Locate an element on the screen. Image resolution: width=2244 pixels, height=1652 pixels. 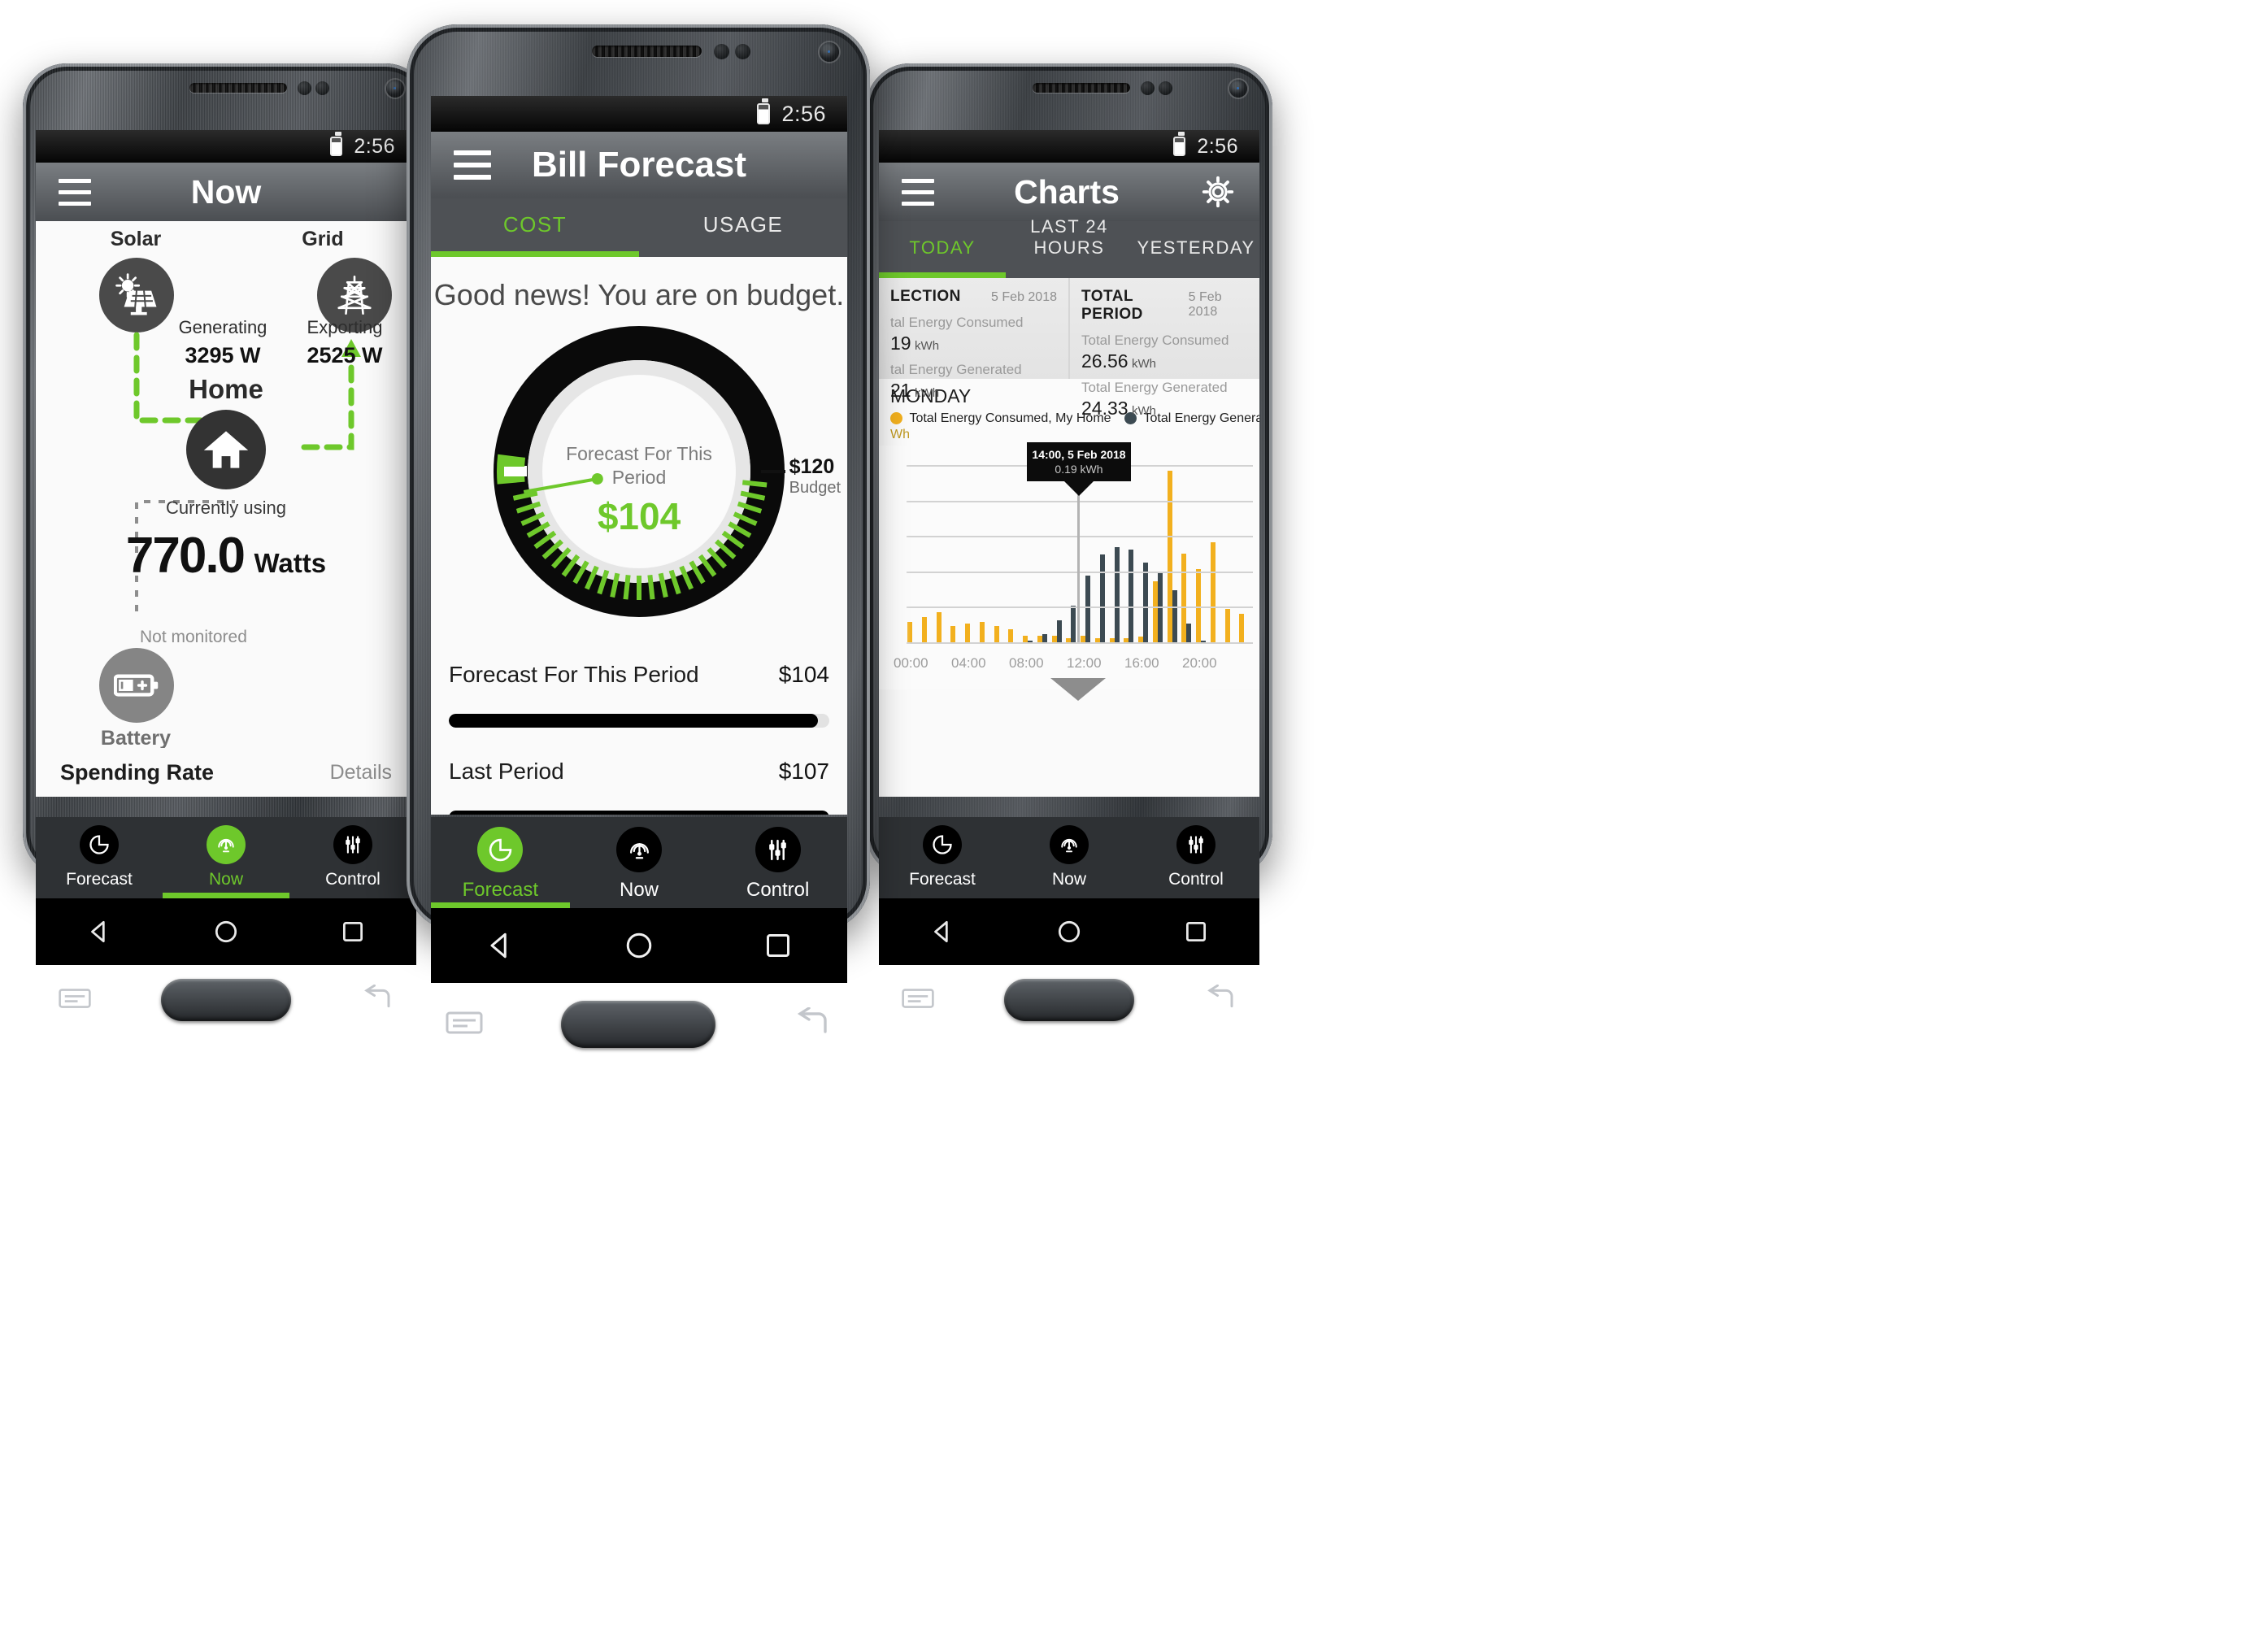
back-softkey-middle is located at coordinates (812, 1024).